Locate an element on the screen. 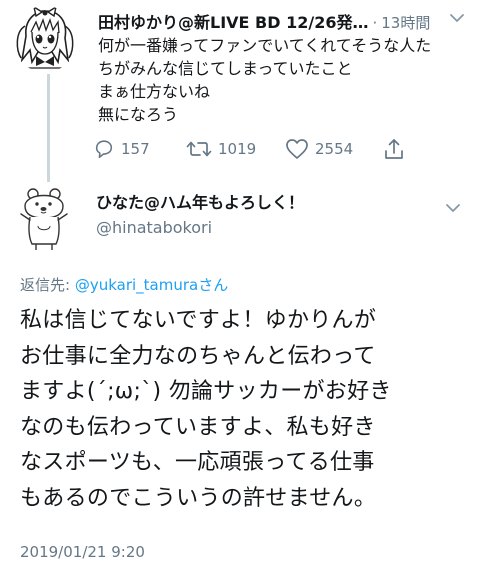 Image resolution: width=480 pixels, height=576 pixels. parent-header: 田村ゆかり@新LIVE BD 12/26発… · 13時間 is located at coordinates (268, 21).